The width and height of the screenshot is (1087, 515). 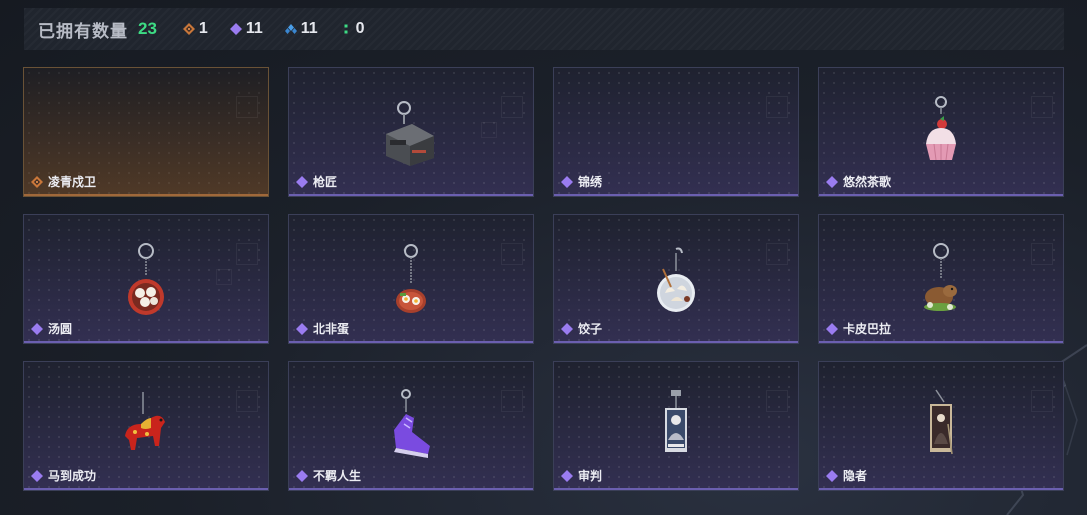 I want to click on charm-card: 隐者, so click(x=941, y=426).